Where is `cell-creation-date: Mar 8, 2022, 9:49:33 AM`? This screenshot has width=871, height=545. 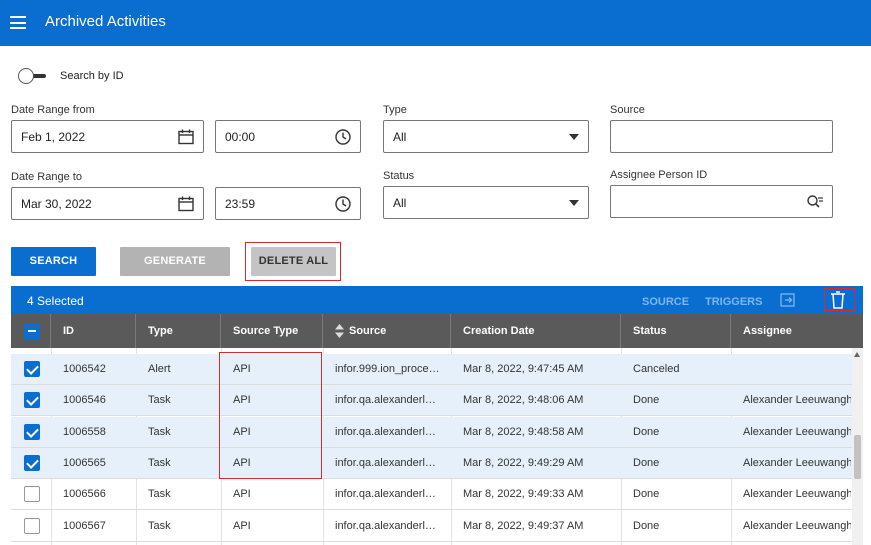 cell-creation-date: Mar 8, 2022, 9:49:33 AM is located at coordinates (523, 494).